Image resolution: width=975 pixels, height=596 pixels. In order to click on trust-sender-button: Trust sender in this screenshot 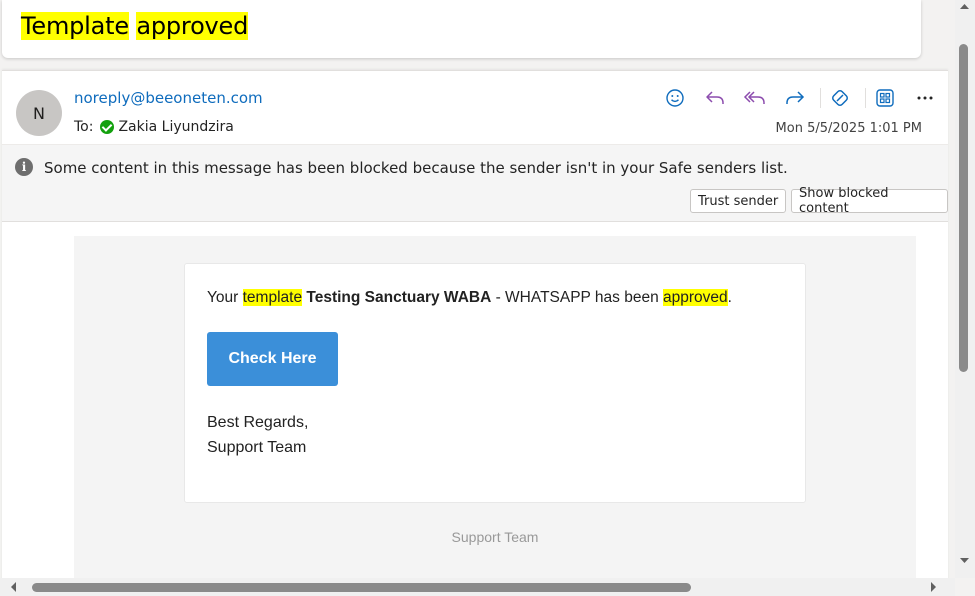, I will do `click(738, 201)`.